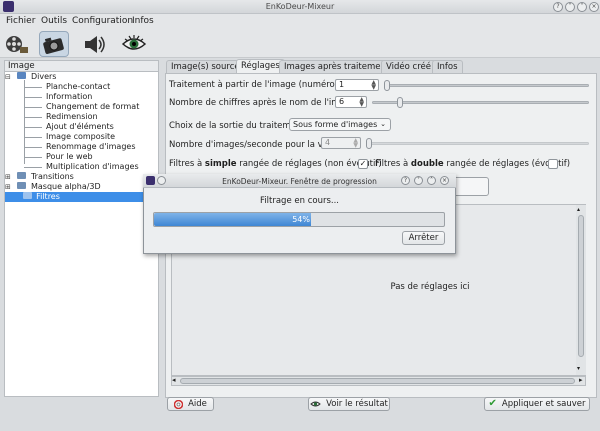 Image resolution: width=600 pixels, height=431 pixels. What do you see at coordinates (143, 21) in the screenshot?
I see `menu-infos: Infos` at bounding box center [143, 21].